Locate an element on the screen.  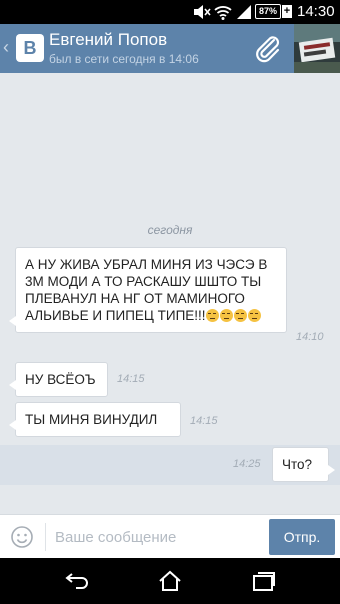
battery-icon: 87% is located at coordinates (268, 11).